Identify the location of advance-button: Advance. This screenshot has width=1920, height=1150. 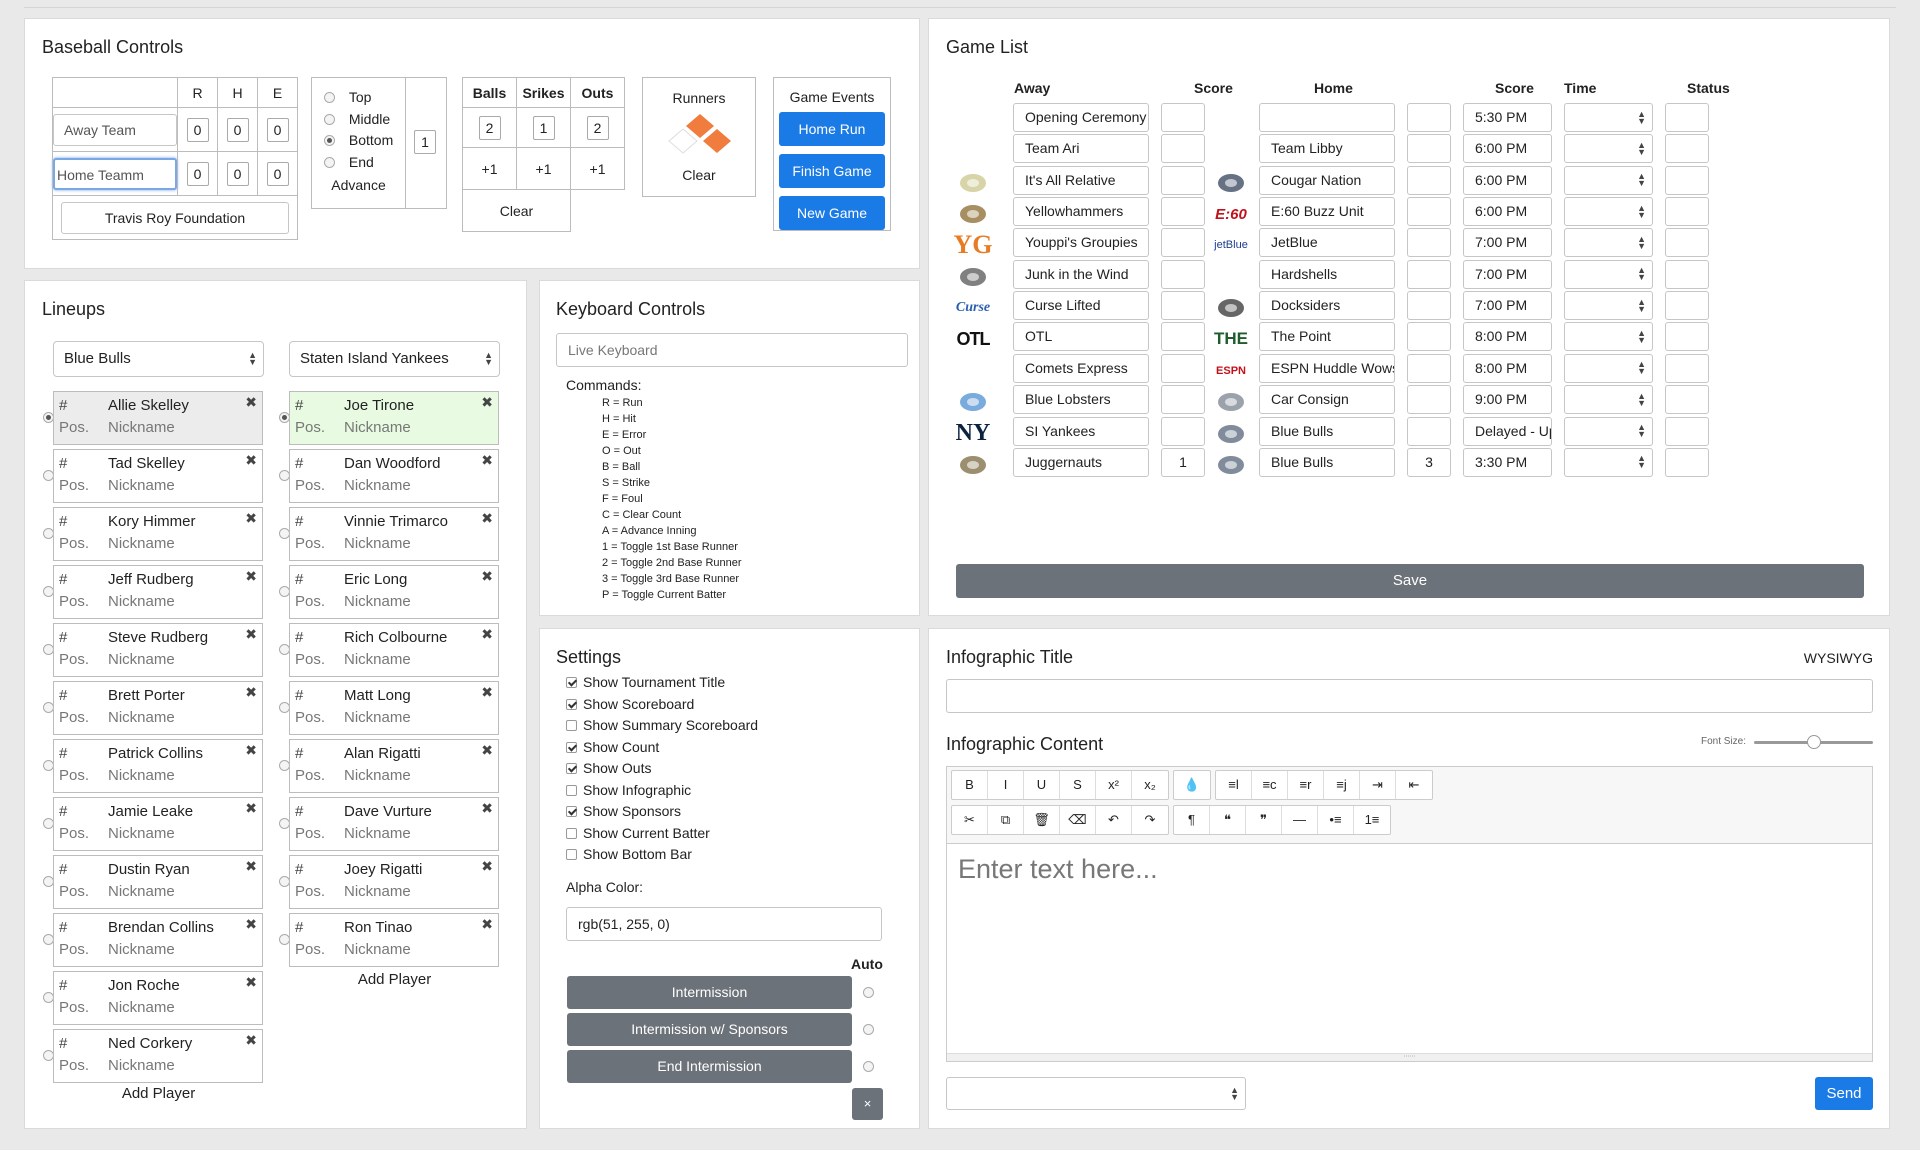
(358, 185).